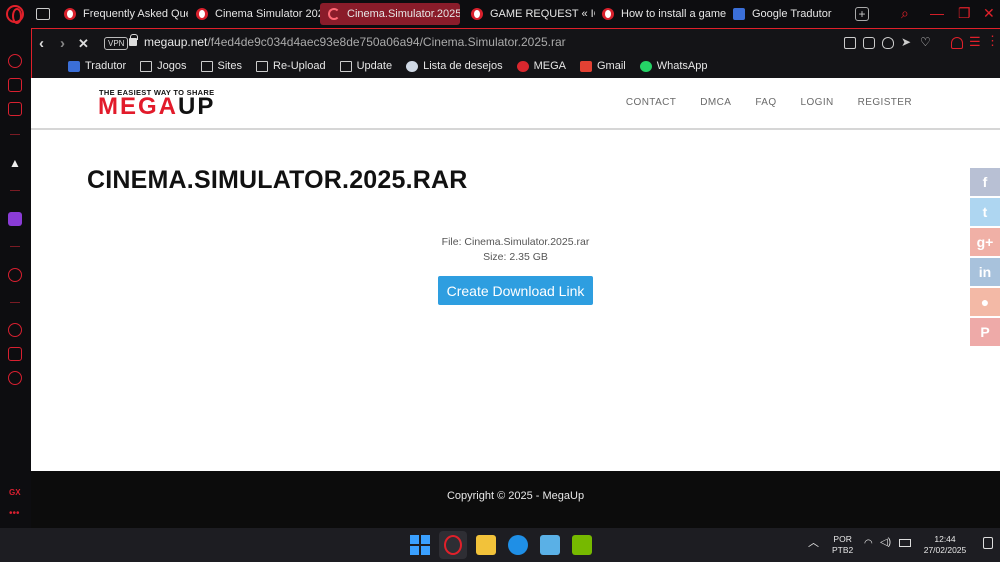 The width and height of the screenshot is (1000, 562). I want to click on nav-dmca: DMCA, so click(715, 102).